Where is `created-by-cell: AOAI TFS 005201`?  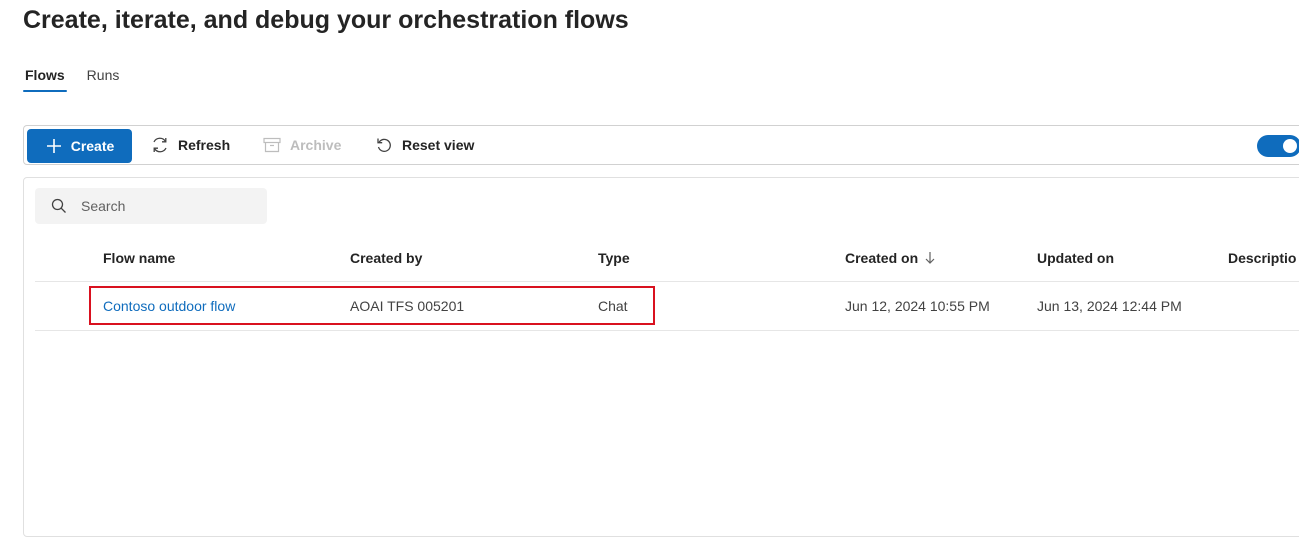 created-by-cell: AOAI TFS 005201 is located at coordinates (407, 306).